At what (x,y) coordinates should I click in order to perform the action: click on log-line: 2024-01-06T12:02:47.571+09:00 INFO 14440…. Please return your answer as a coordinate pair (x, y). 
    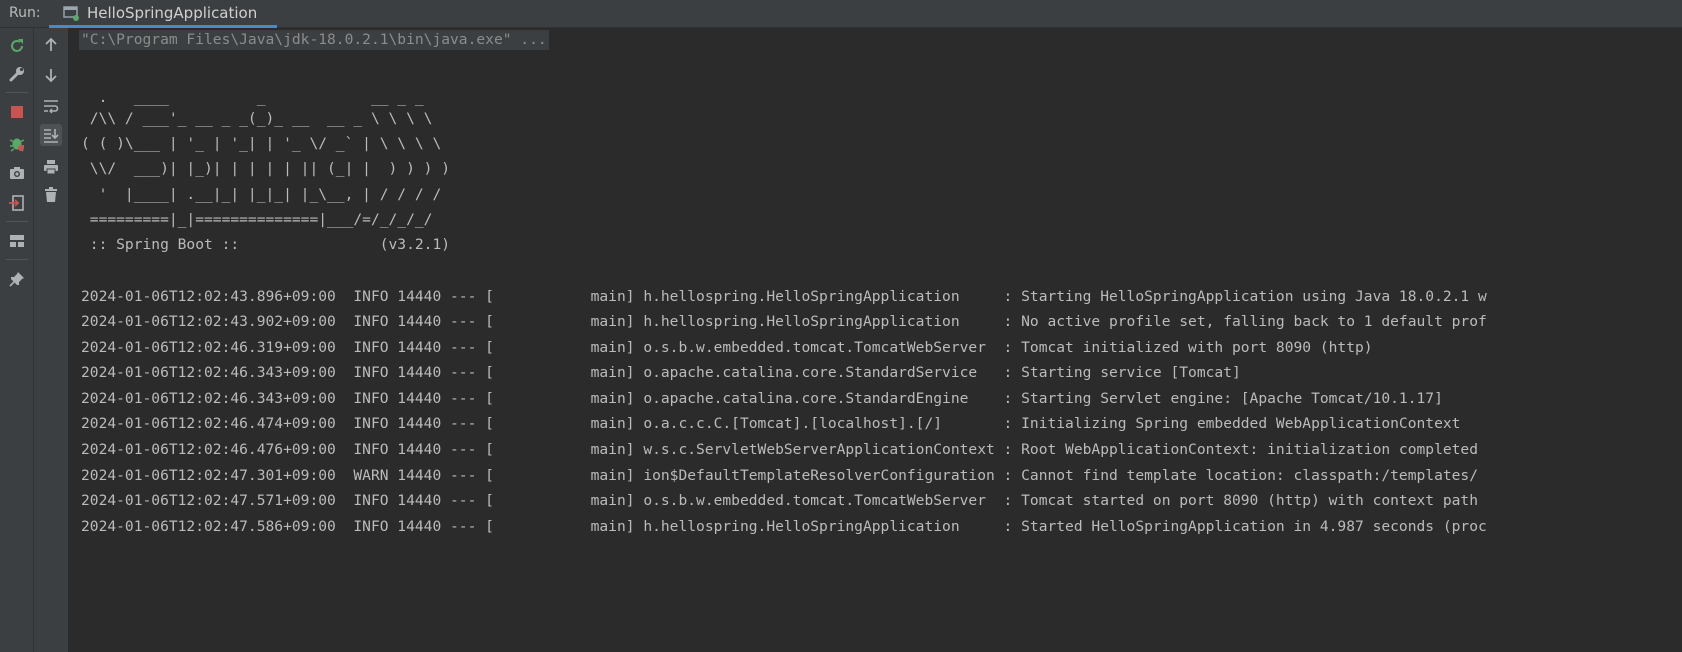
    Looking at the image, I should click on (780, 500).